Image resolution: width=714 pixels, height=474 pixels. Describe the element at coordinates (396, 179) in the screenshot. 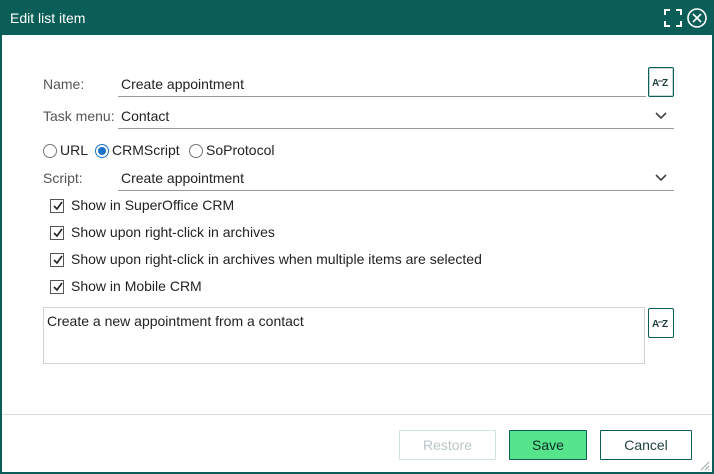

I see `script-select: Create appointment` at that location.